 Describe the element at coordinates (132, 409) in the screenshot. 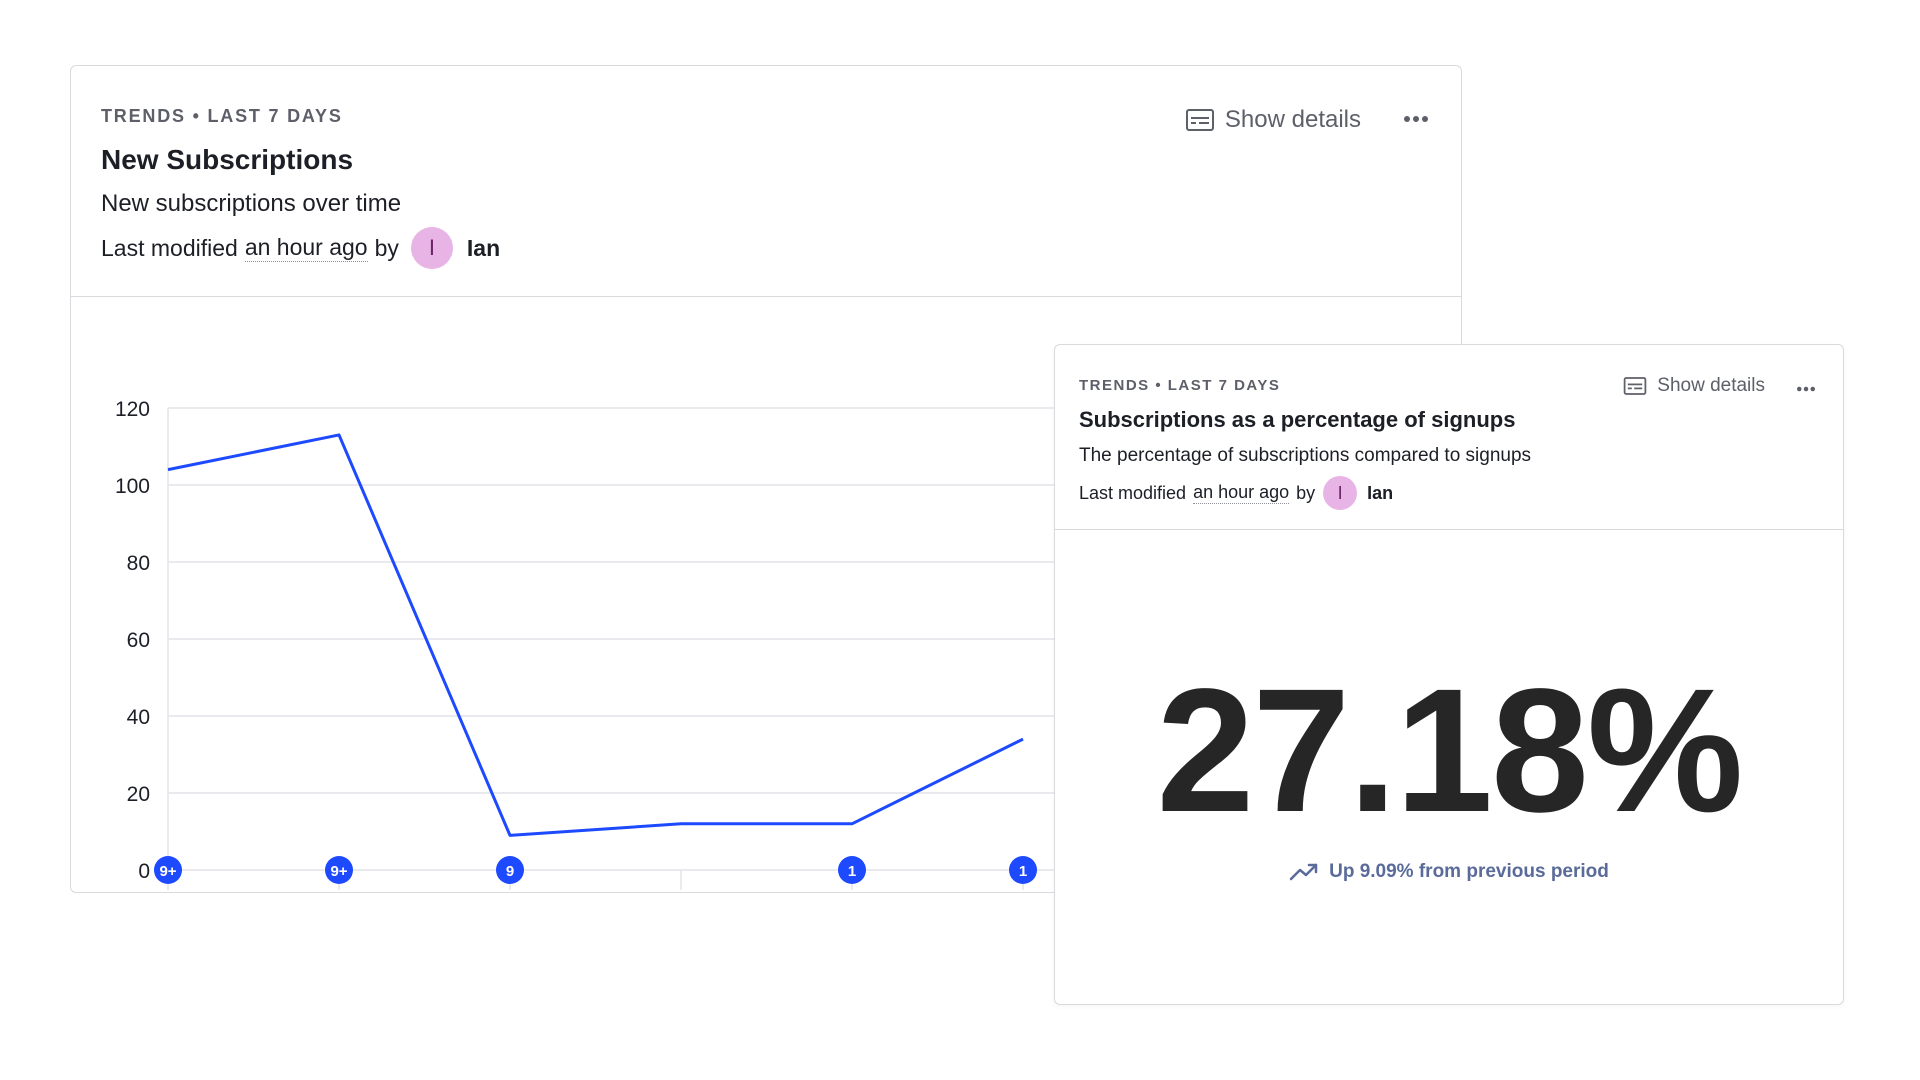

I see `y-tick-label: 120` at that location.